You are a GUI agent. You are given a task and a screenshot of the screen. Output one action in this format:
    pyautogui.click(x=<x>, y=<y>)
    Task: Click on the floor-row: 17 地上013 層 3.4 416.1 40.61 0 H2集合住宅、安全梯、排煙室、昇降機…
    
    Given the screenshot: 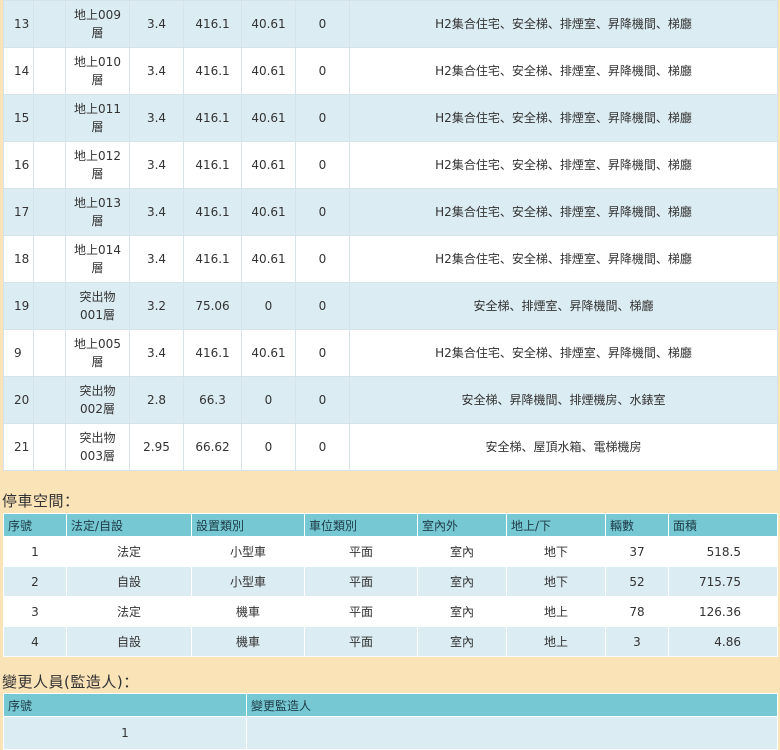 What is the action you would take?
    pyautogui.click(x=390, y=212)
    